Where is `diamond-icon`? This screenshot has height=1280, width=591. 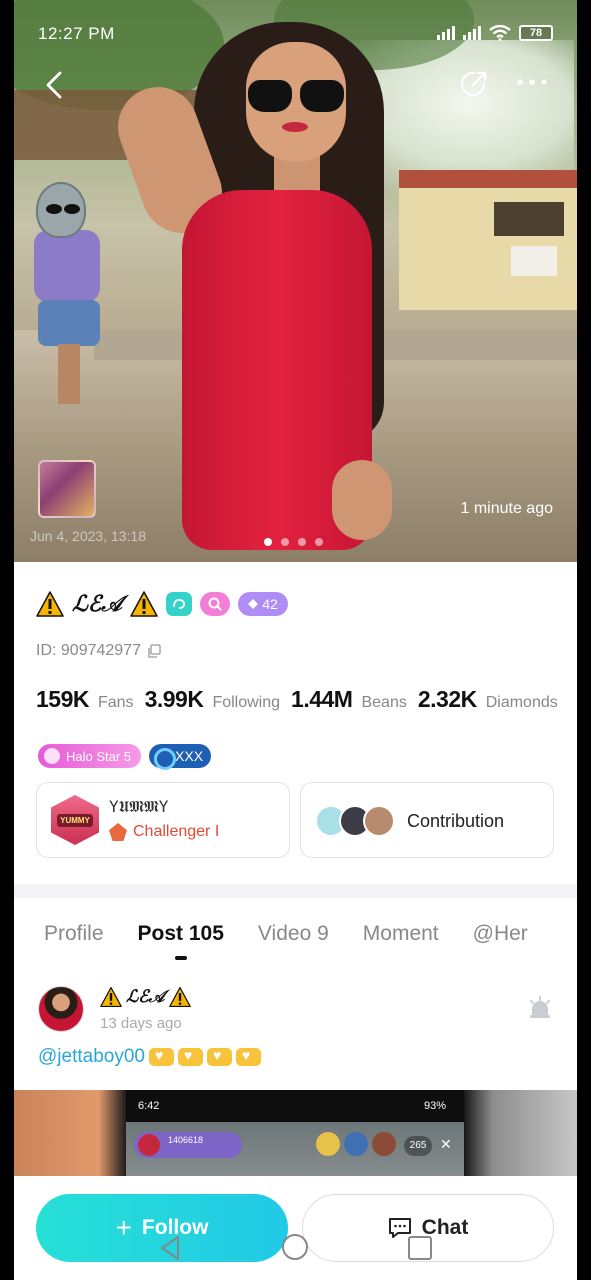 diamond-icon is located at coordinates (253, 604).